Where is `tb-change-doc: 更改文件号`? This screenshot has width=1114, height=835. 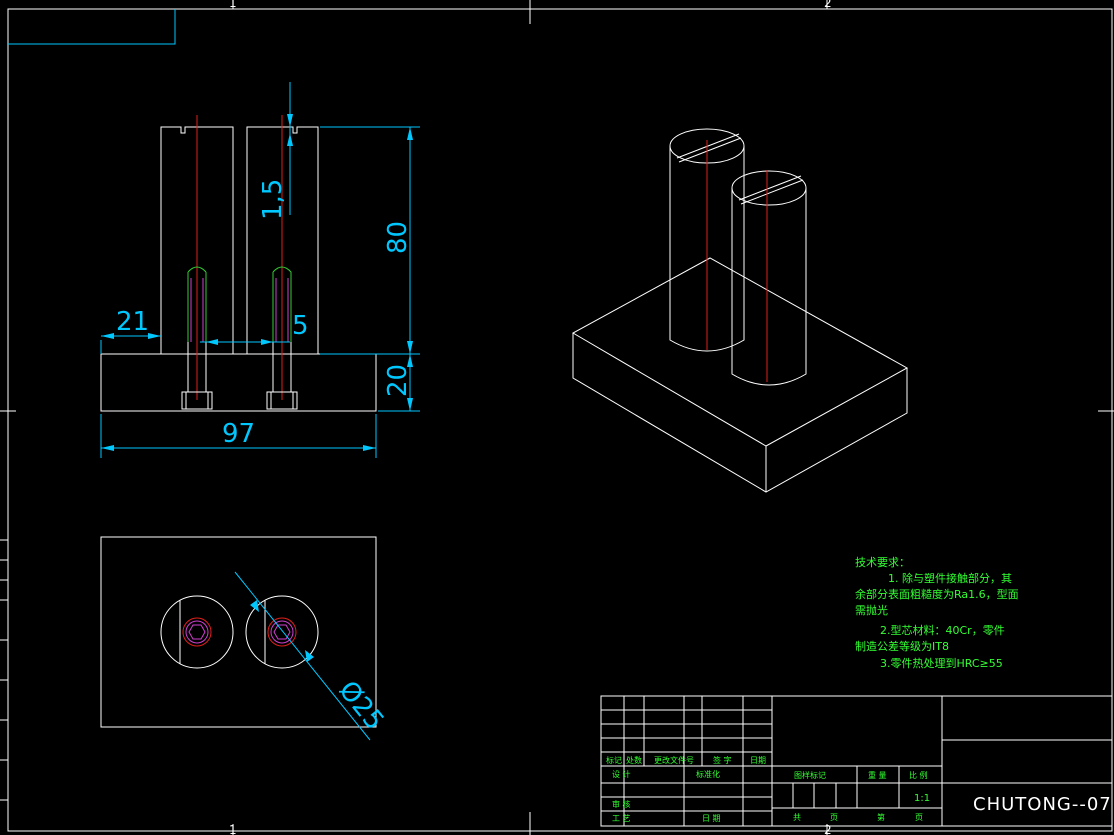
tb-change-doc: 更改文件号 is located at coordinates (674, 760).